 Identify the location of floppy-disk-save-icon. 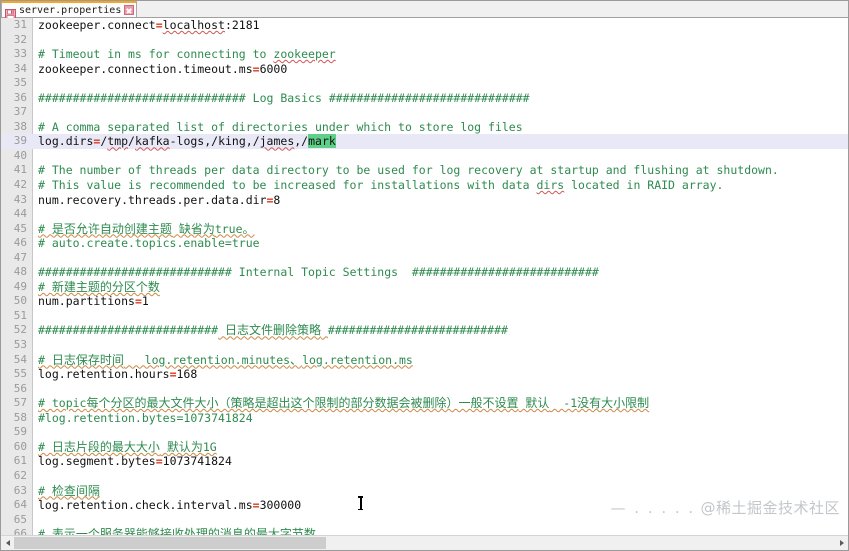
(10, 12).